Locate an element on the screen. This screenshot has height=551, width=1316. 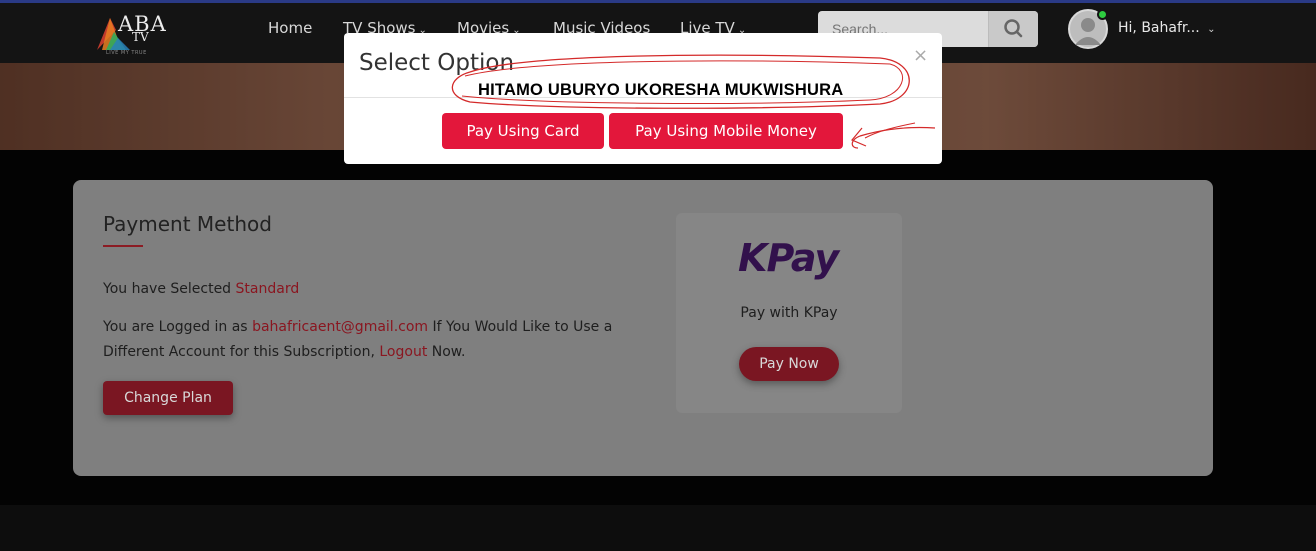
pay-now-button: Pay Now is located at coordinates (789, 364).